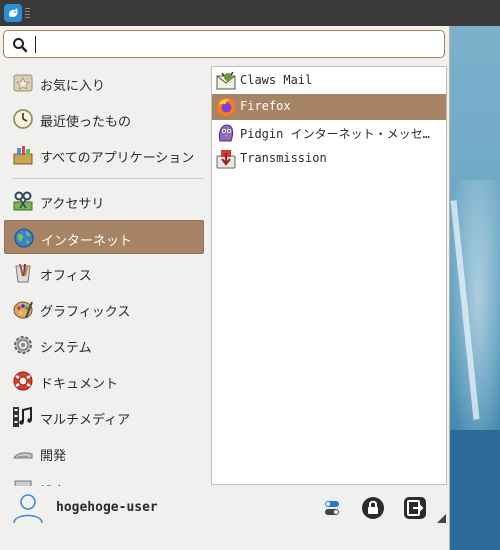 This screenshot has height=550, width=500. What do you see at coordinates (28, 509) in the screenshot?
I see `user-avatar-icon` at bounding box center [28, 509].